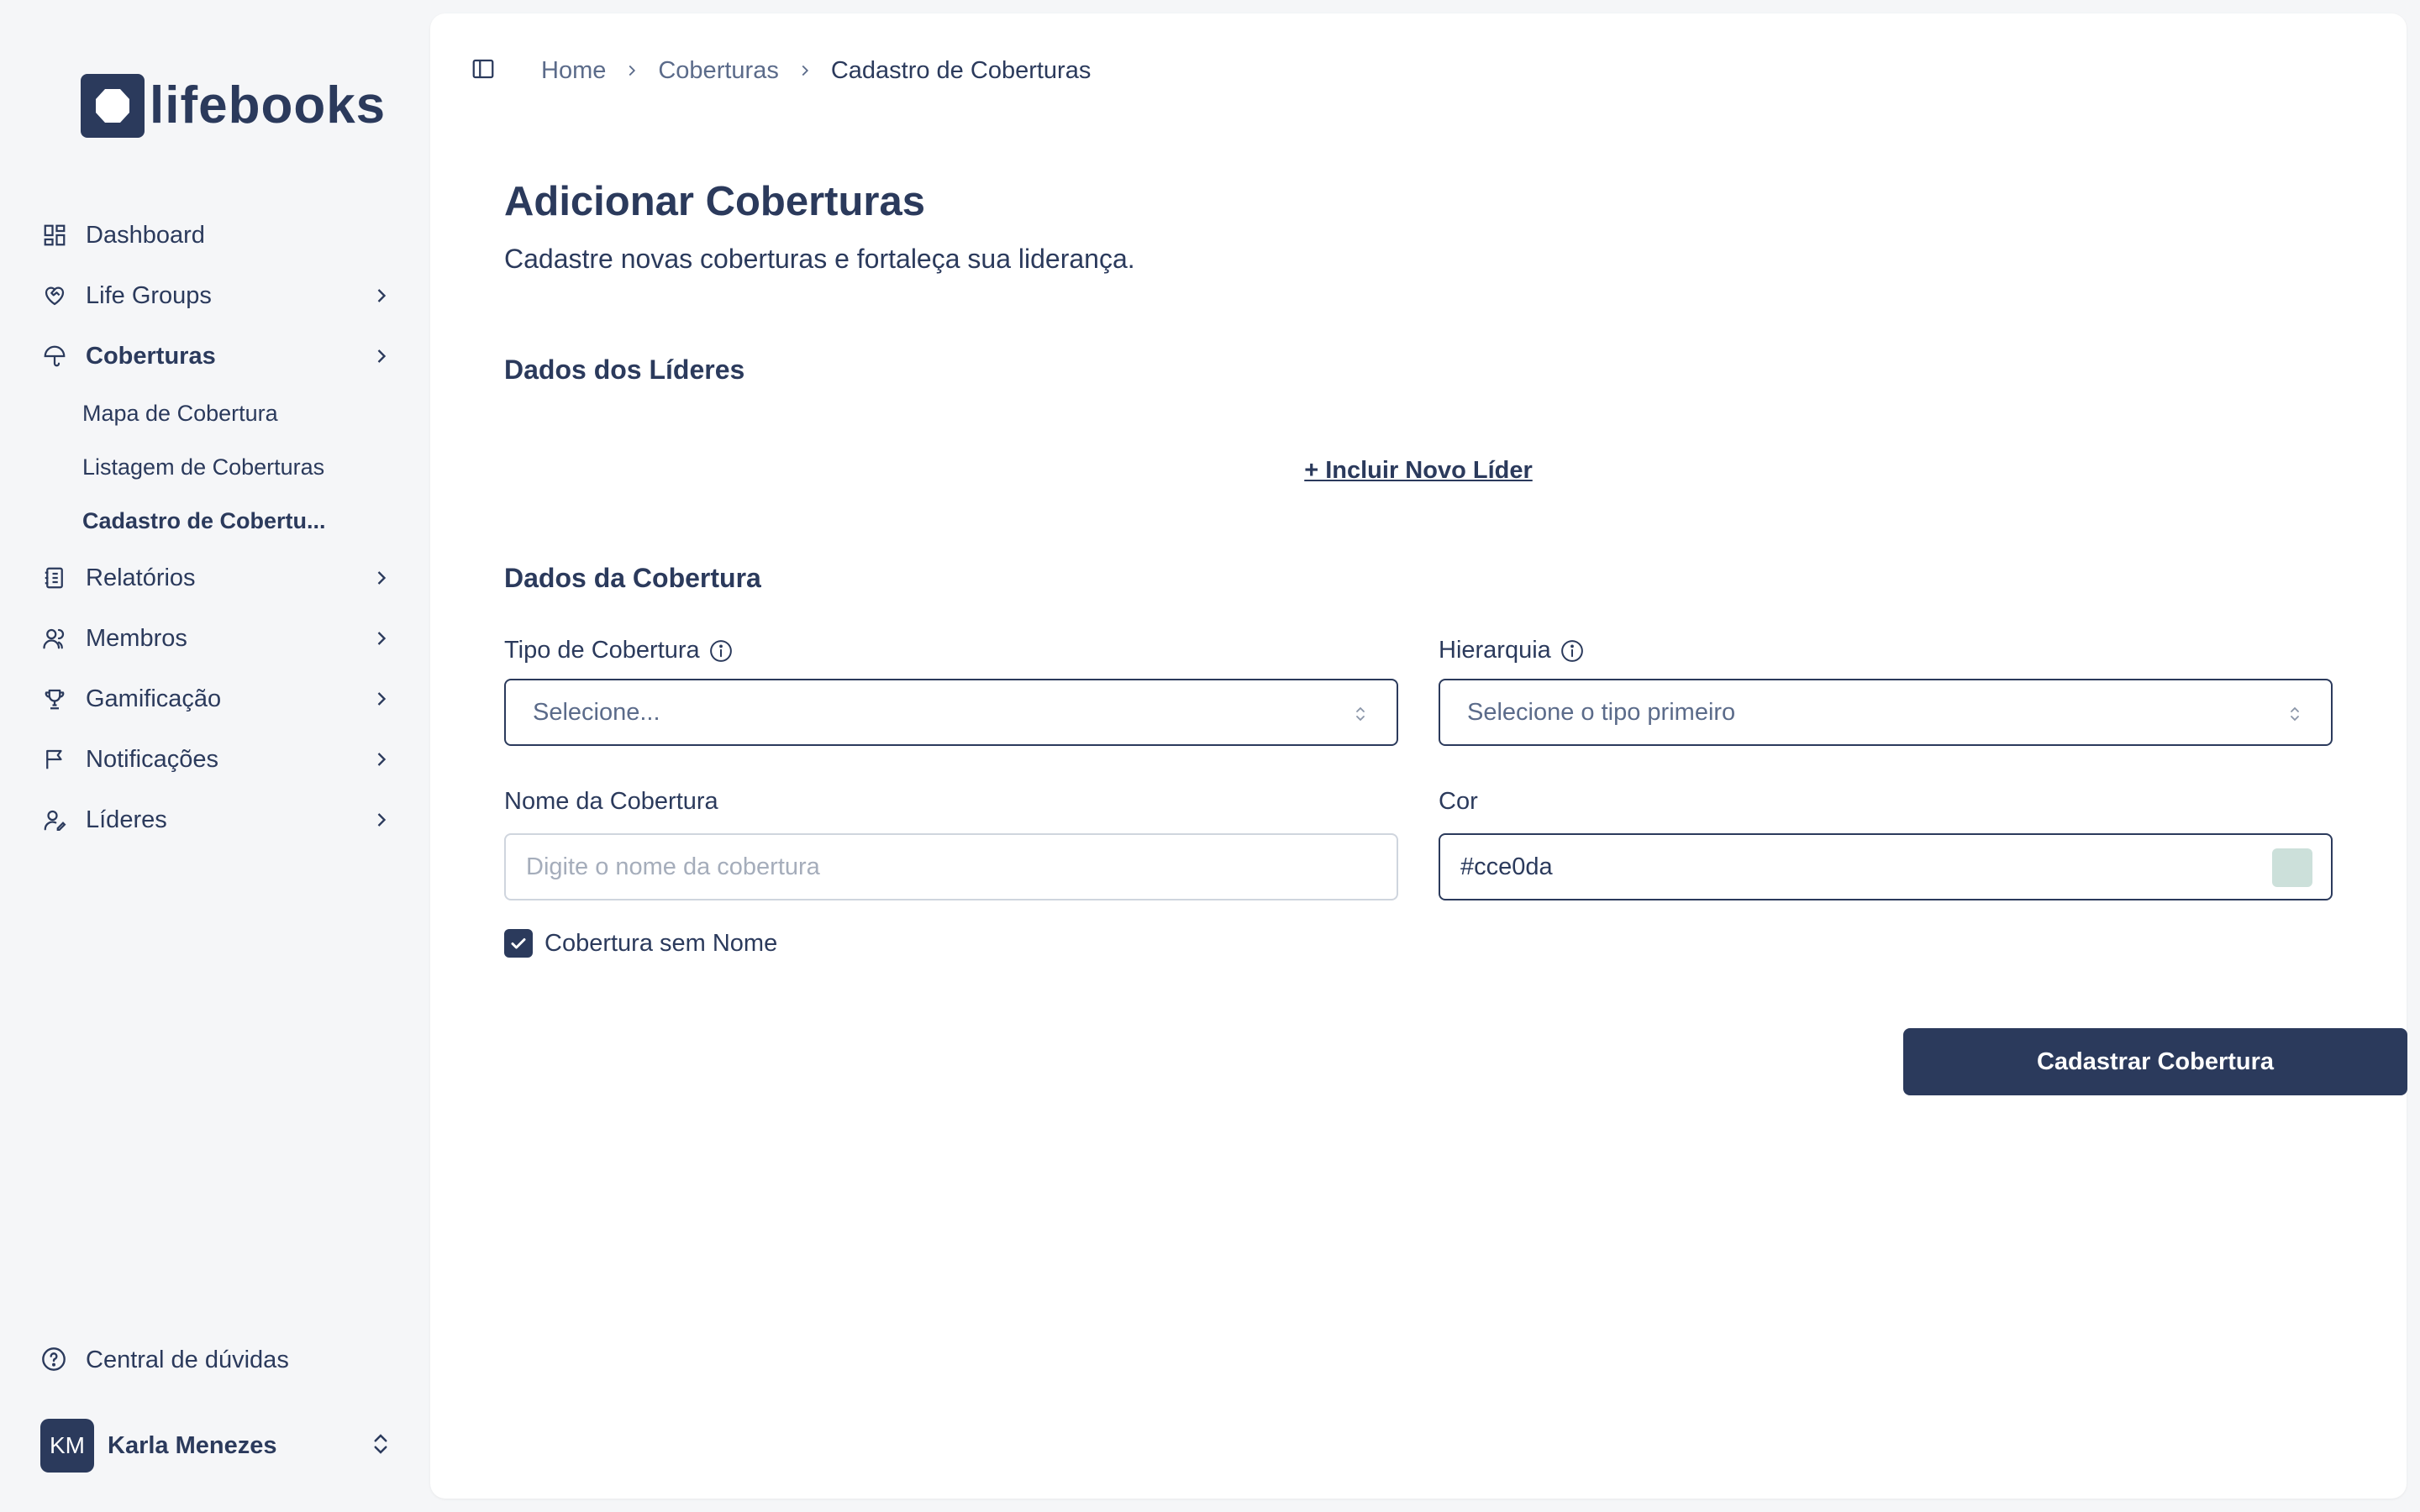  I want to click on user-name: Karla Menezes, so click(192, 1445).